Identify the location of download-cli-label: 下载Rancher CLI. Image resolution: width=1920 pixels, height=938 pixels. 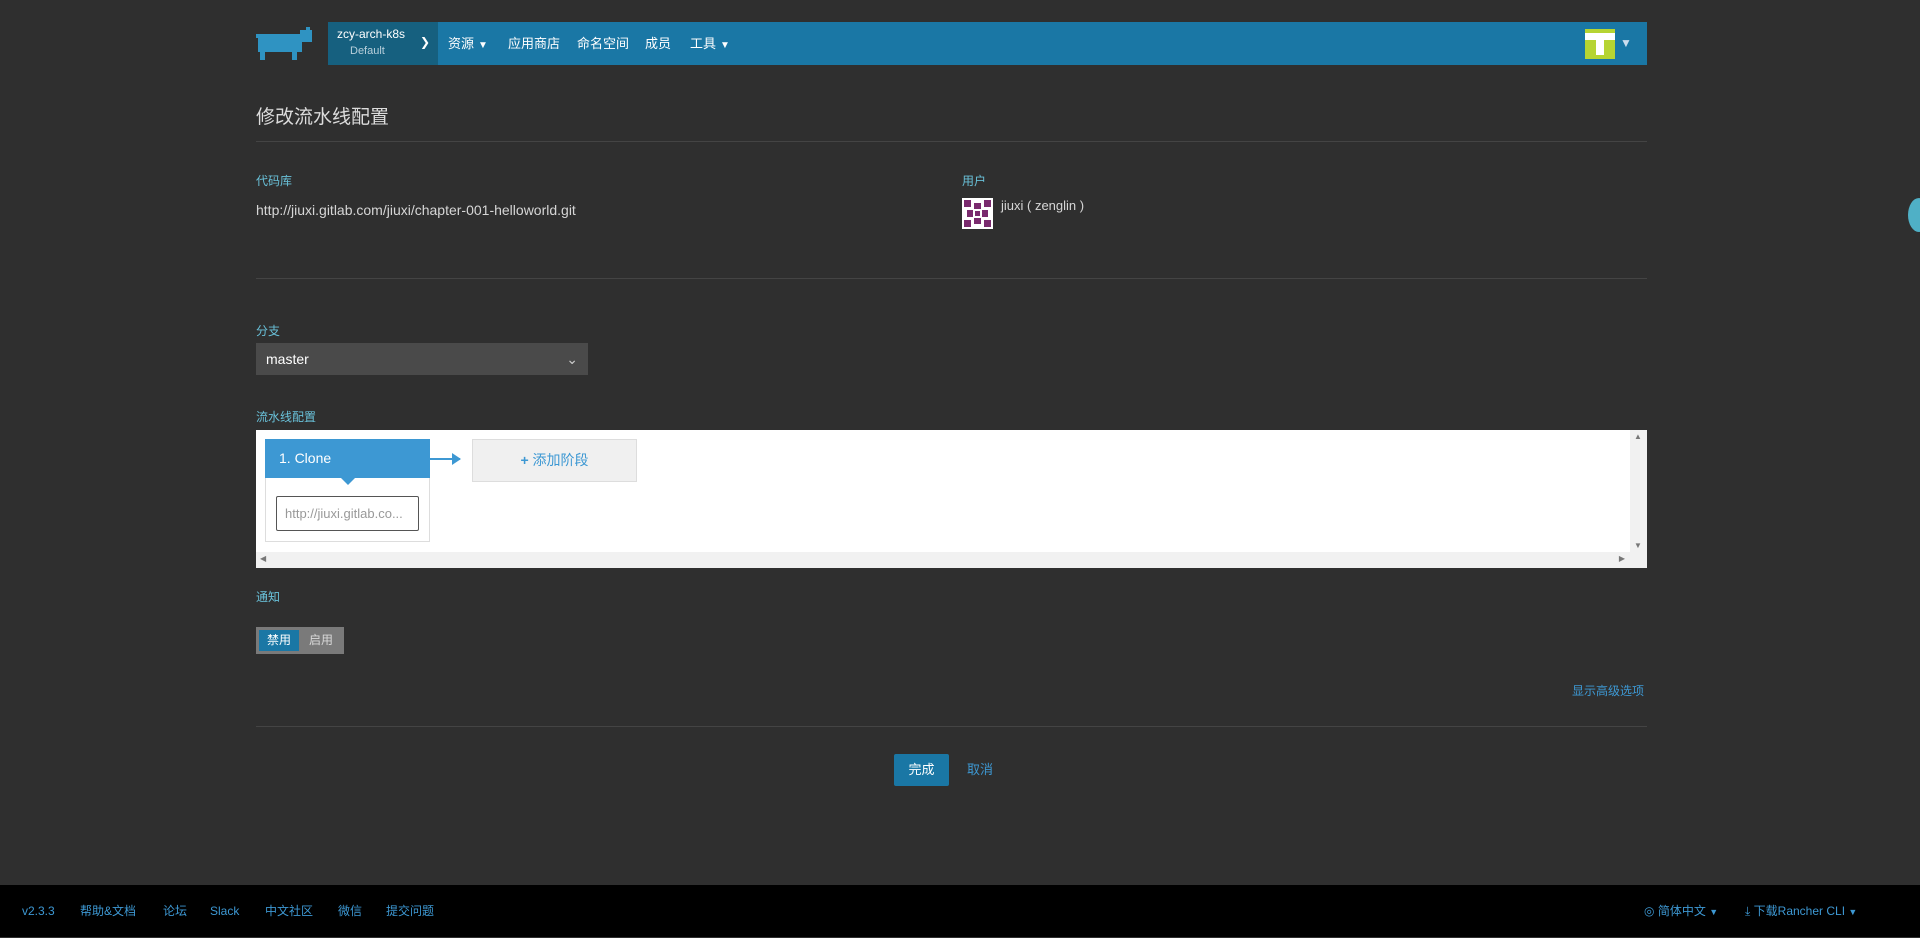
(1799, 911).